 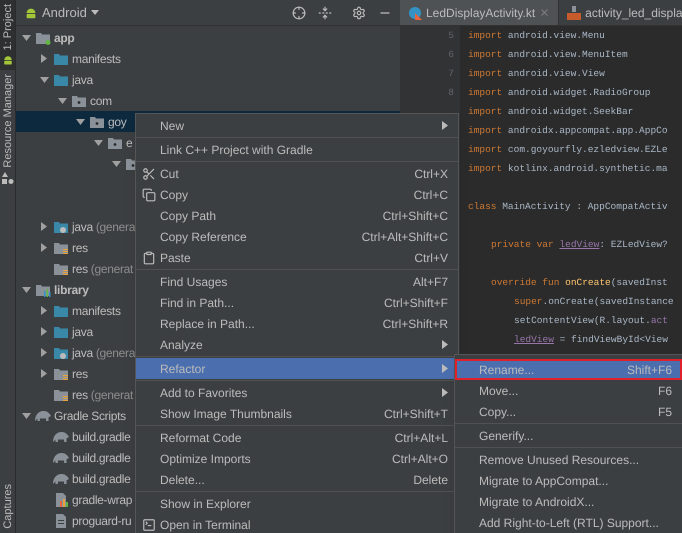 I want to click on code-line: setContentView(R.layout.act, so click(x=591, y=321).